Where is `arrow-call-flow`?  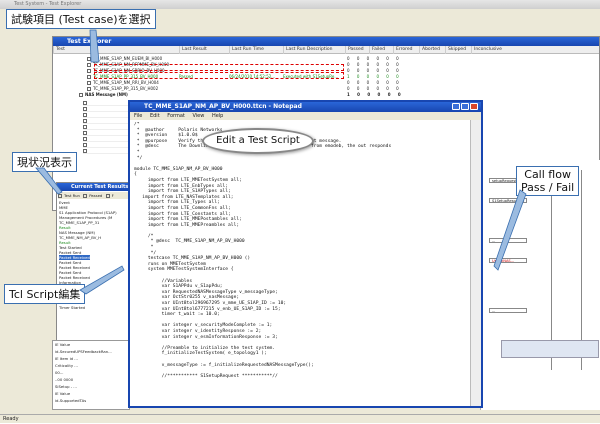
arrow-call-flow is located at coordinates (510, 230).